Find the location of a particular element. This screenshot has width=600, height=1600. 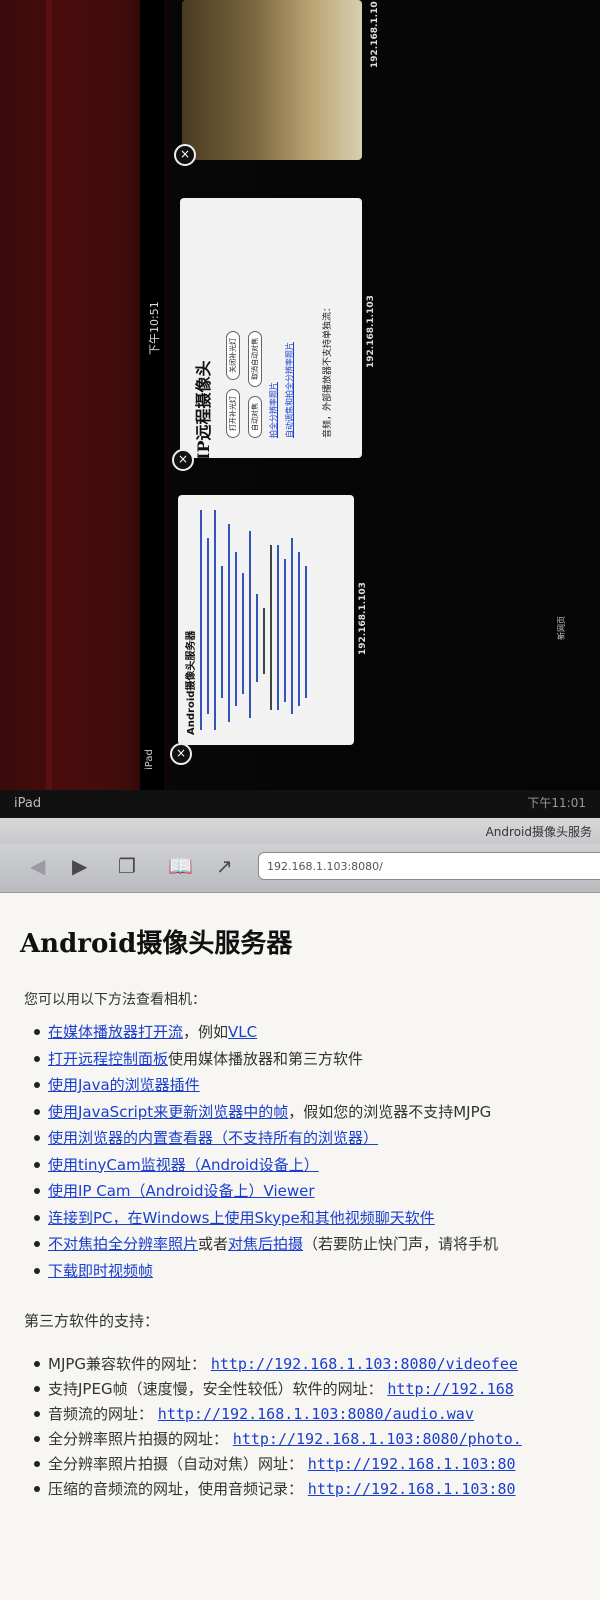

list-item-text: ，例如 is located at coordinates (206, 1032).